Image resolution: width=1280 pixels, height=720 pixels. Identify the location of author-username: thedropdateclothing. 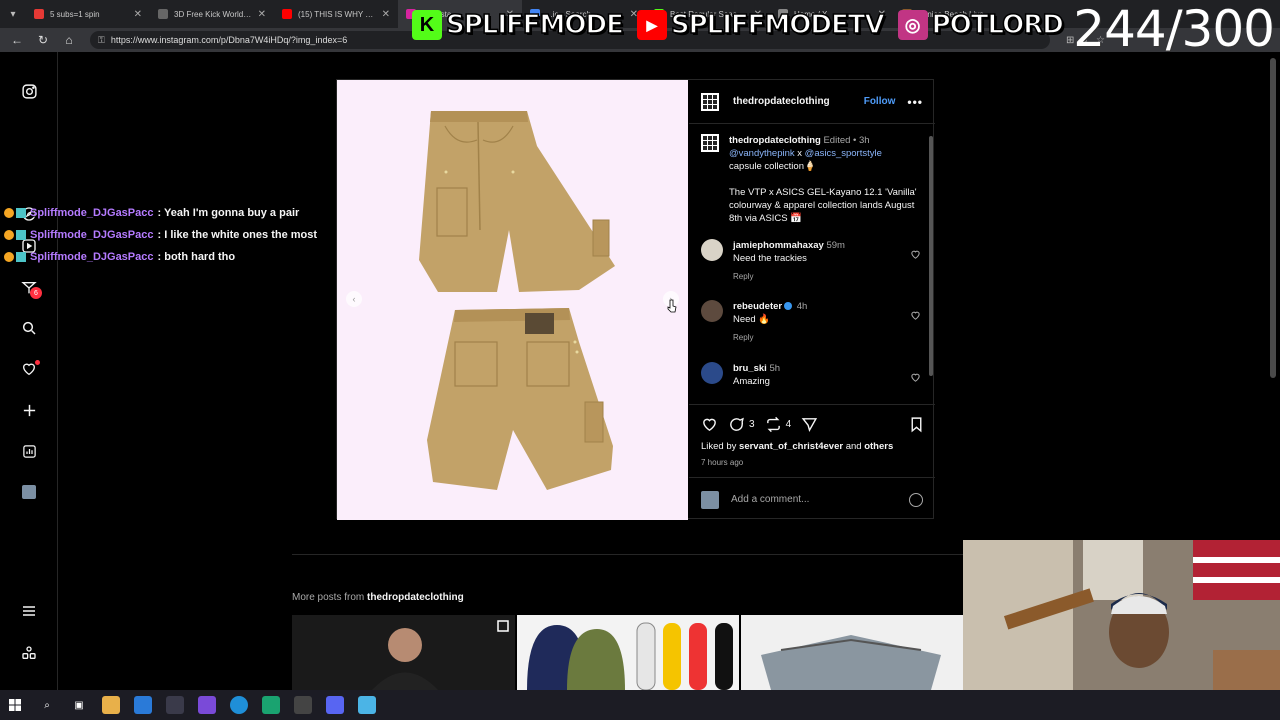
(781, 101).